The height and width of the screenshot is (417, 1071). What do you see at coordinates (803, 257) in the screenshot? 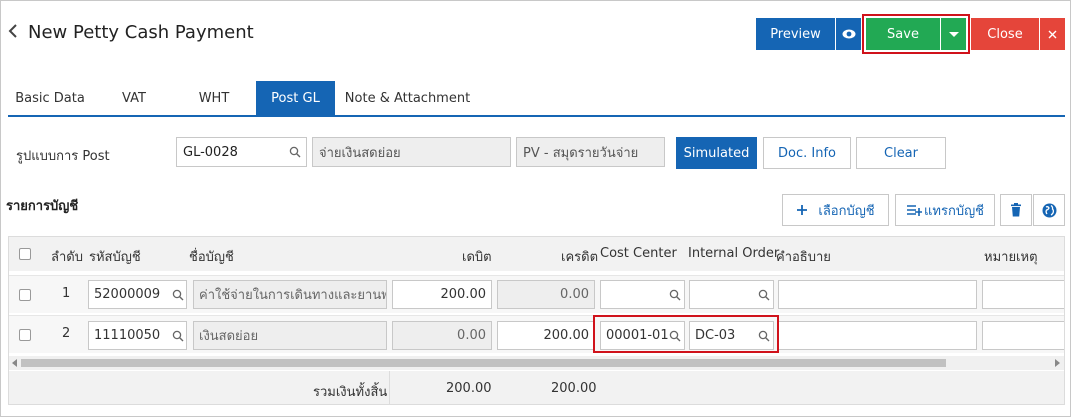
I see `col-description: คำอธิบาย` at bounding box center [803, 257].